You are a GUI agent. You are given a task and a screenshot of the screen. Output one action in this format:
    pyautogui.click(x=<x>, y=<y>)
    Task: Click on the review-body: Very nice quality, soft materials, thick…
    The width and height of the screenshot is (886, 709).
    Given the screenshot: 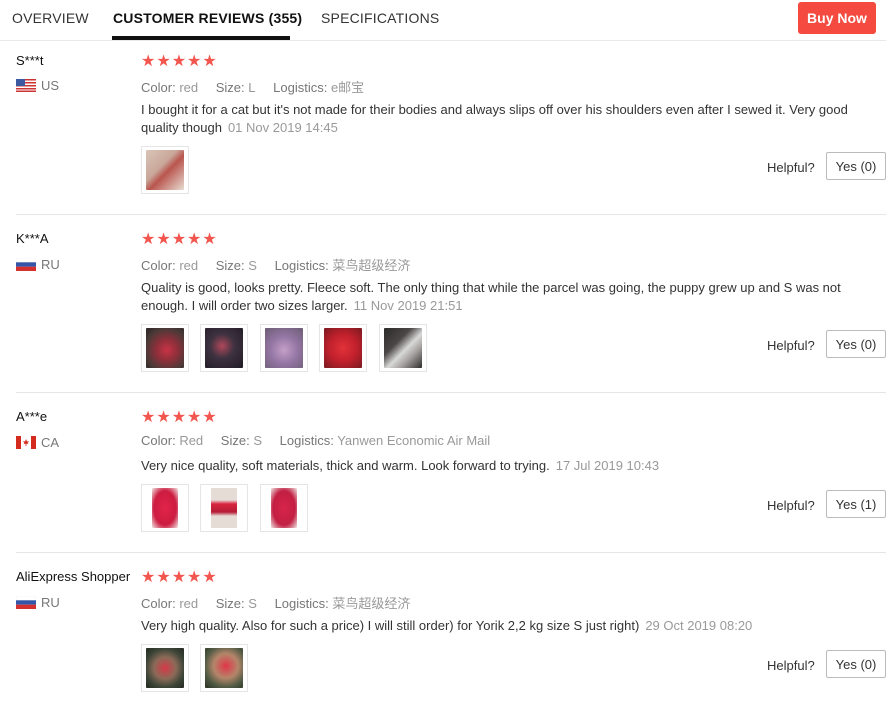 What is the action you would take?
    pyautogui.click(x=345, y=465)
    